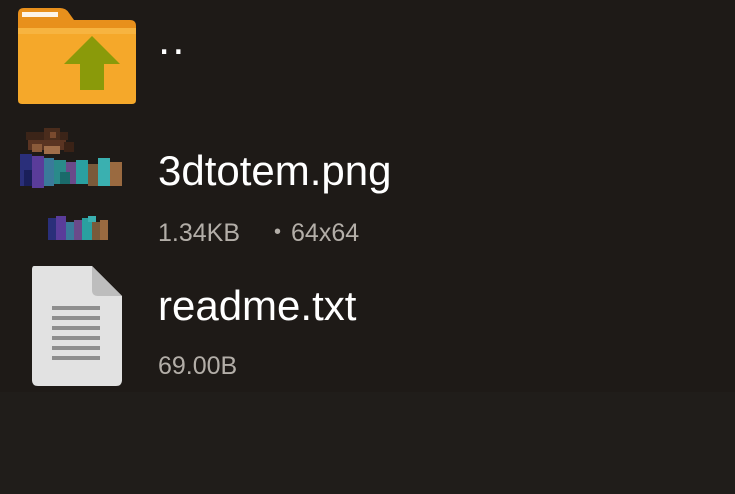 This screenshot has height=494, width=735. Describe the element at coordinates (198, 366) in the screenshot. I see `file-size: 69.00B` at that location.